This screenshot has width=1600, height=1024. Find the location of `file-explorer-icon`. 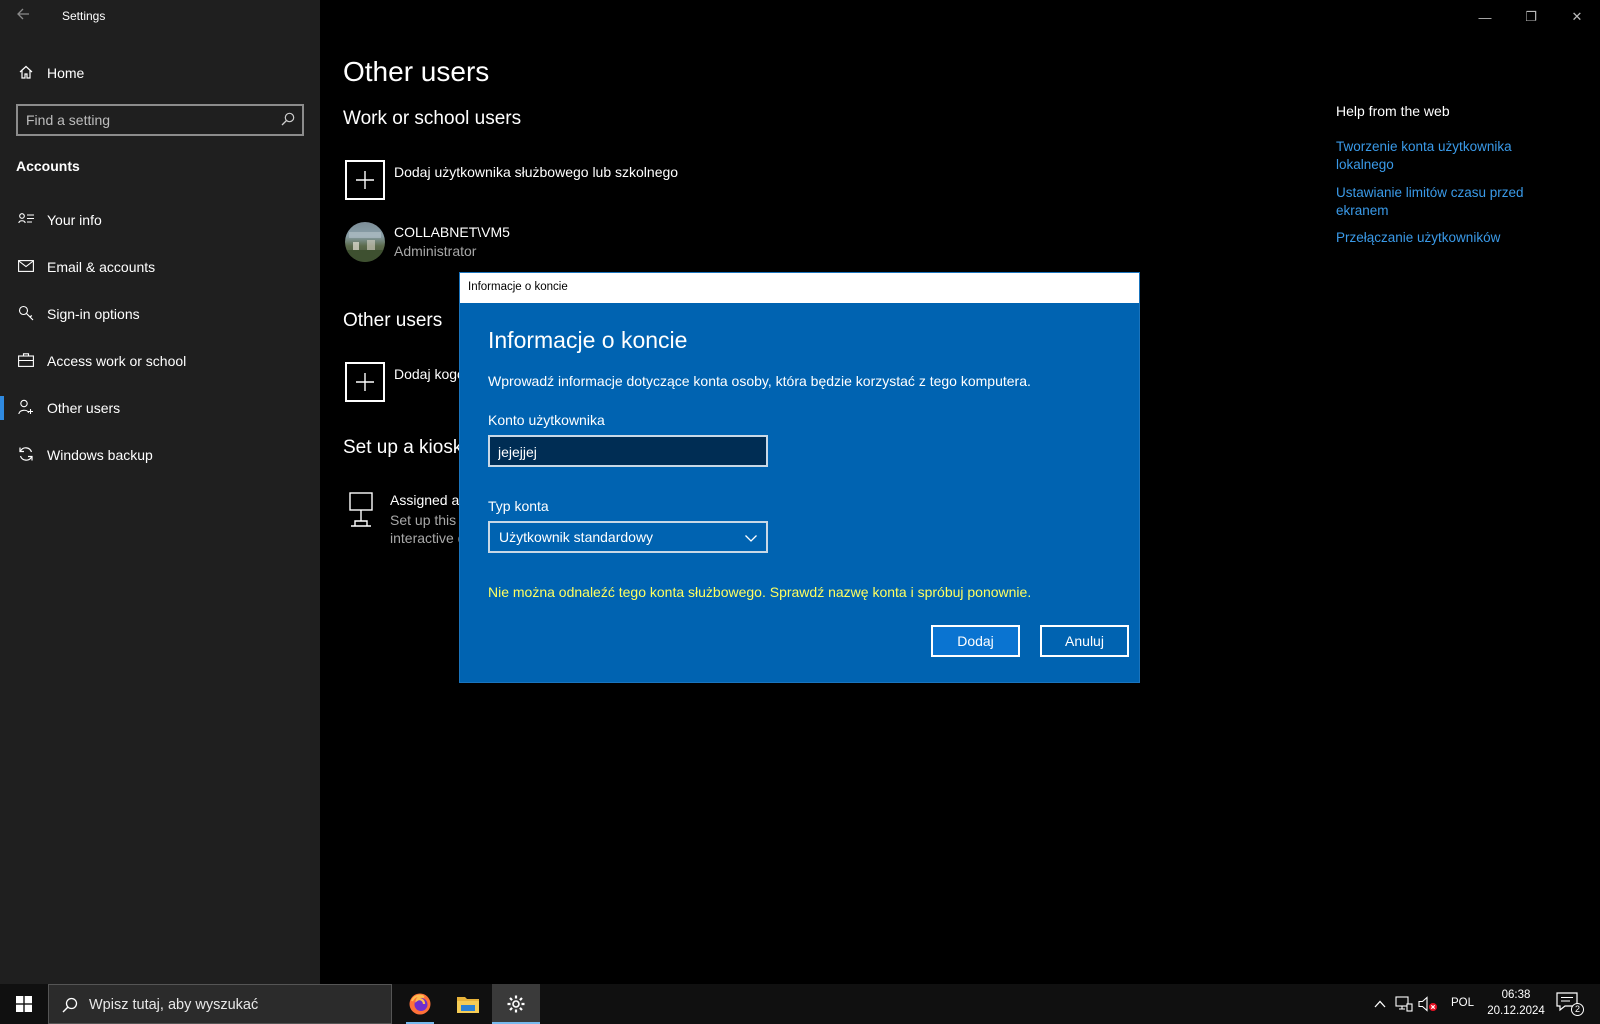

file-explorer-icon is located at coordinates (468, 1005).